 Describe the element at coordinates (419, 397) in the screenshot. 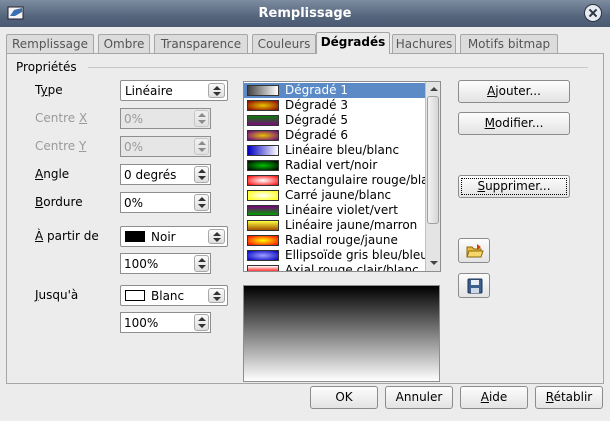

I see `cancel-button: Annuler` at that location.